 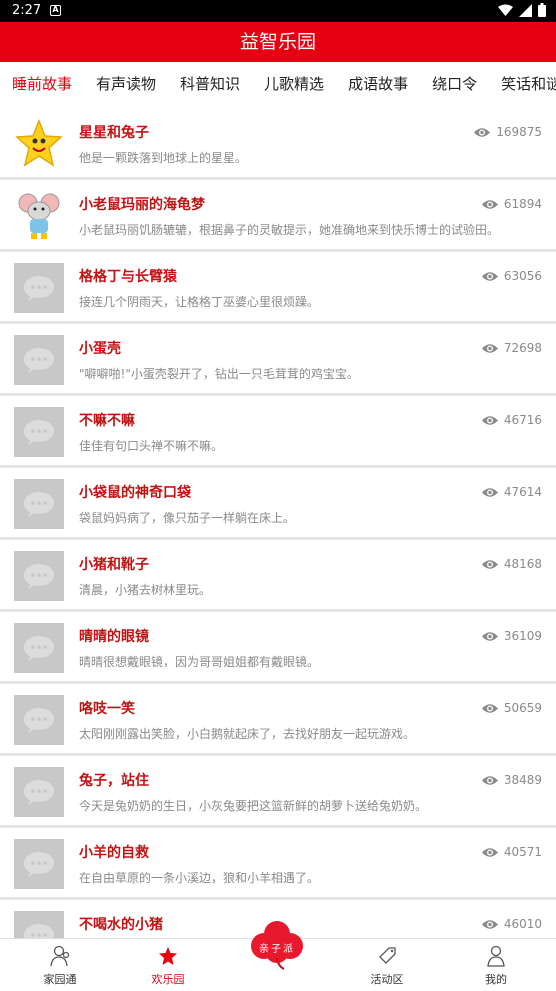 I want to click on tab-0: 睡前故事, so click(x=42, y=84).